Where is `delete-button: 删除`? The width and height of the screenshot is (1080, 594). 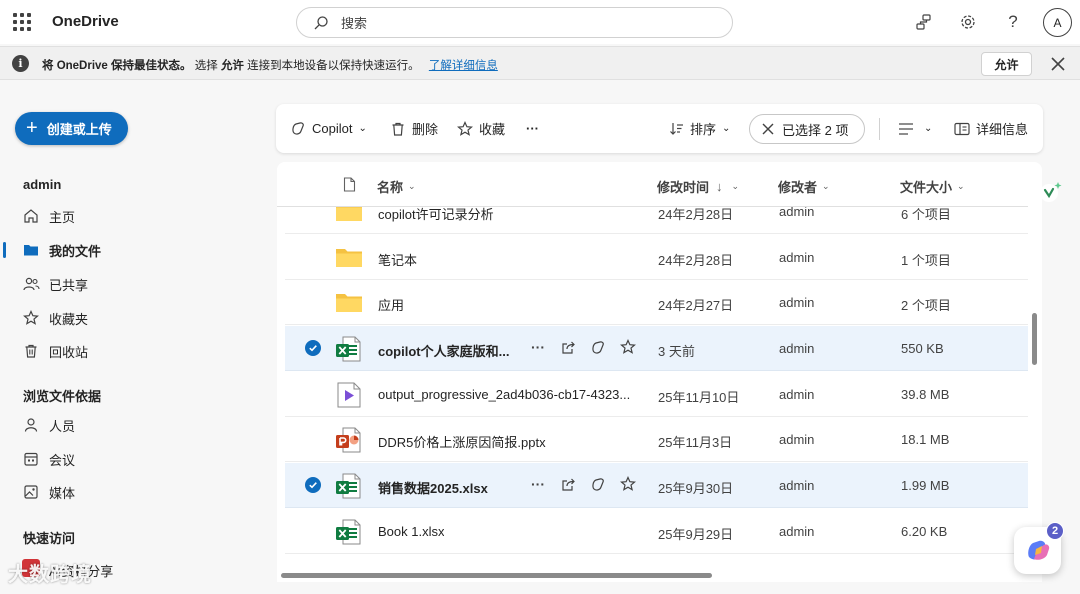
delete-button: 删除 is located at coordinates (414, 128).